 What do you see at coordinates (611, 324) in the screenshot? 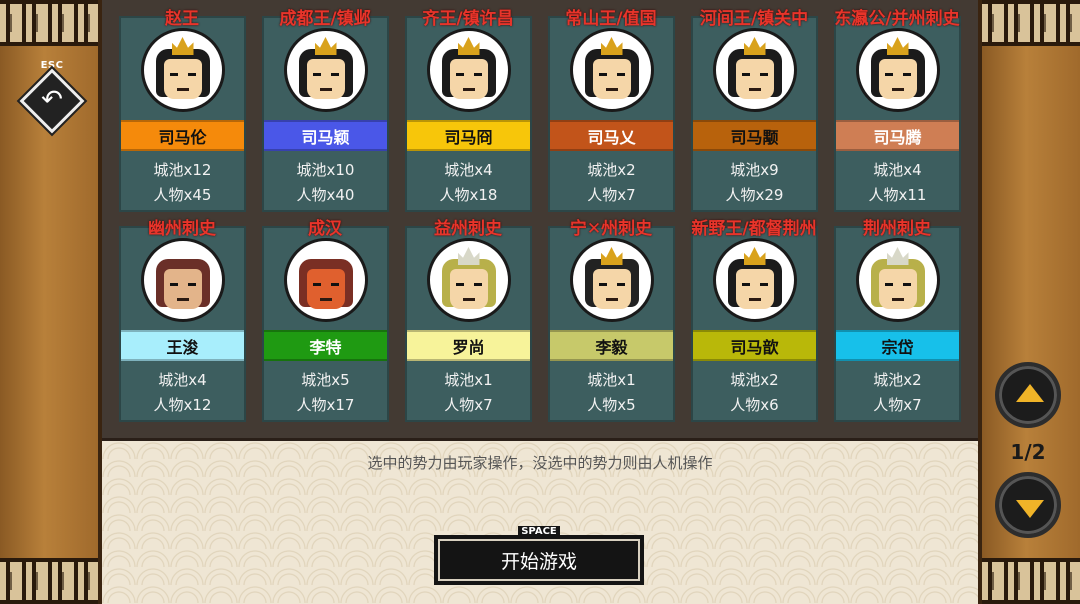
I see `faction-card: 李毅 城池x1 人物x5` at bounding box center [611, 324].